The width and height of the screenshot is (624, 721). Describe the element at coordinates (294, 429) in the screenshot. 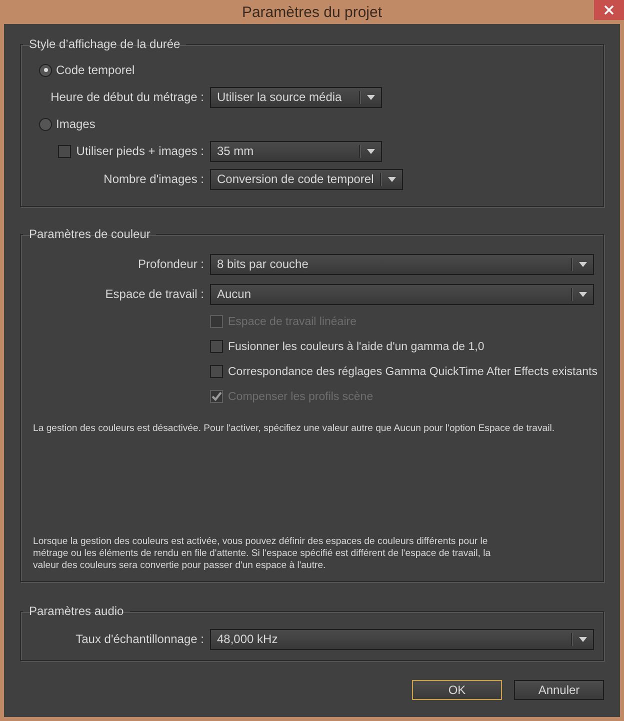

I see `info-text: La gestion des couleurs est désactivée. Pour l'activer, spécifiez une valeur autre que Aucun pour l'option Espace de travail.` at that location.